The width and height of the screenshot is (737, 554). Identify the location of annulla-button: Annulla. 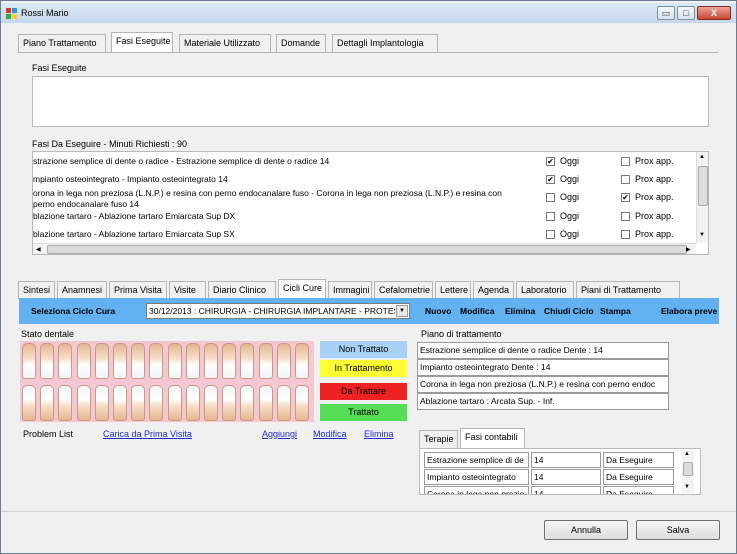
(586, 530).